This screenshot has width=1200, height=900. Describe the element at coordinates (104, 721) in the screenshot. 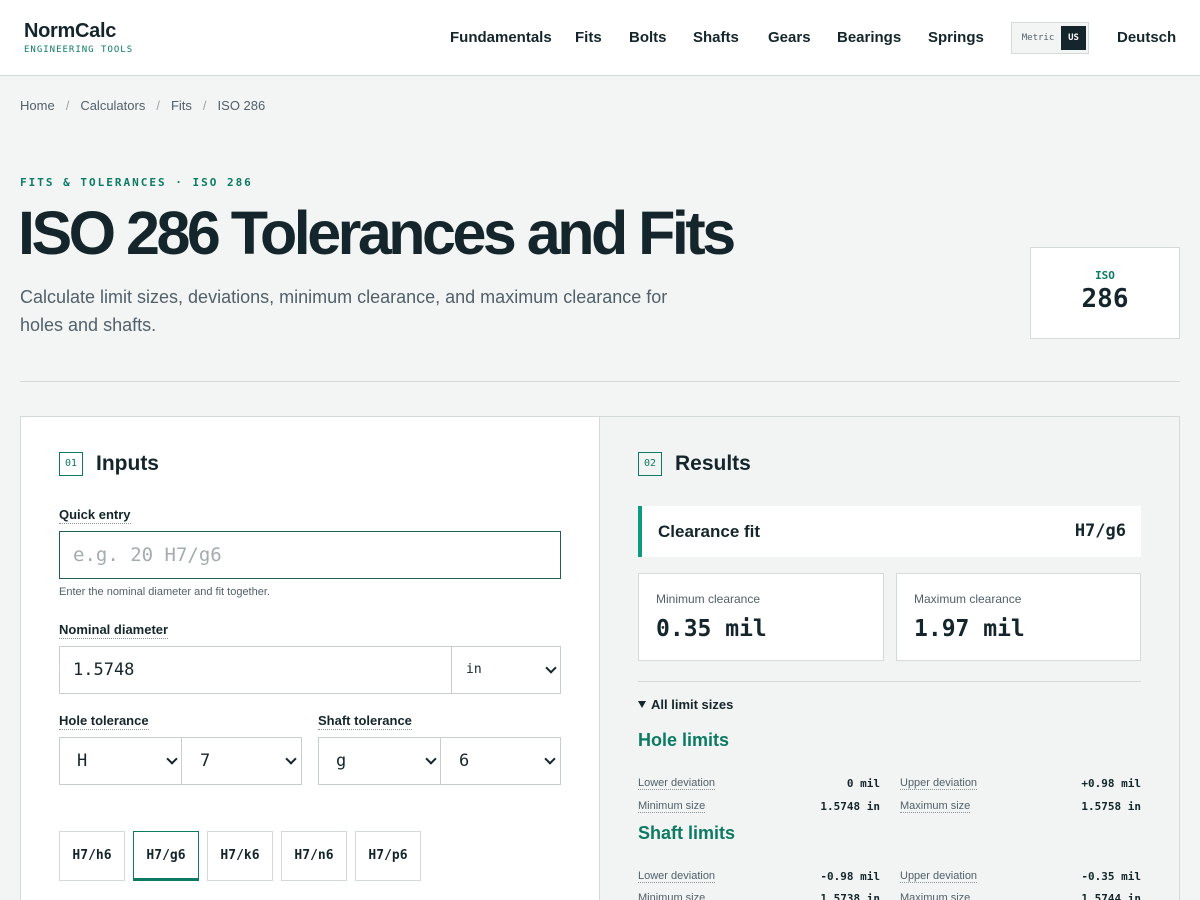

I see `hole-tolerance-label: Hole tolerance` at that location.